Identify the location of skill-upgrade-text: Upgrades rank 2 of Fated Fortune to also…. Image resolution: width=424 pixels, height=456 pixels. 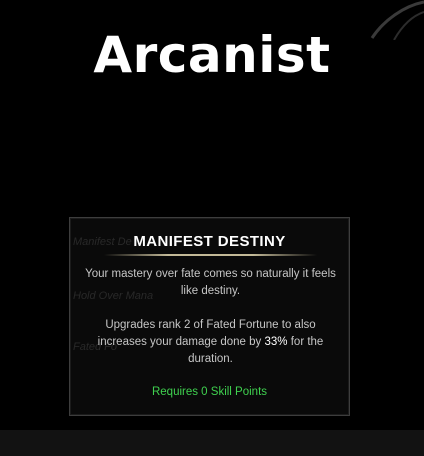
(210, 342).